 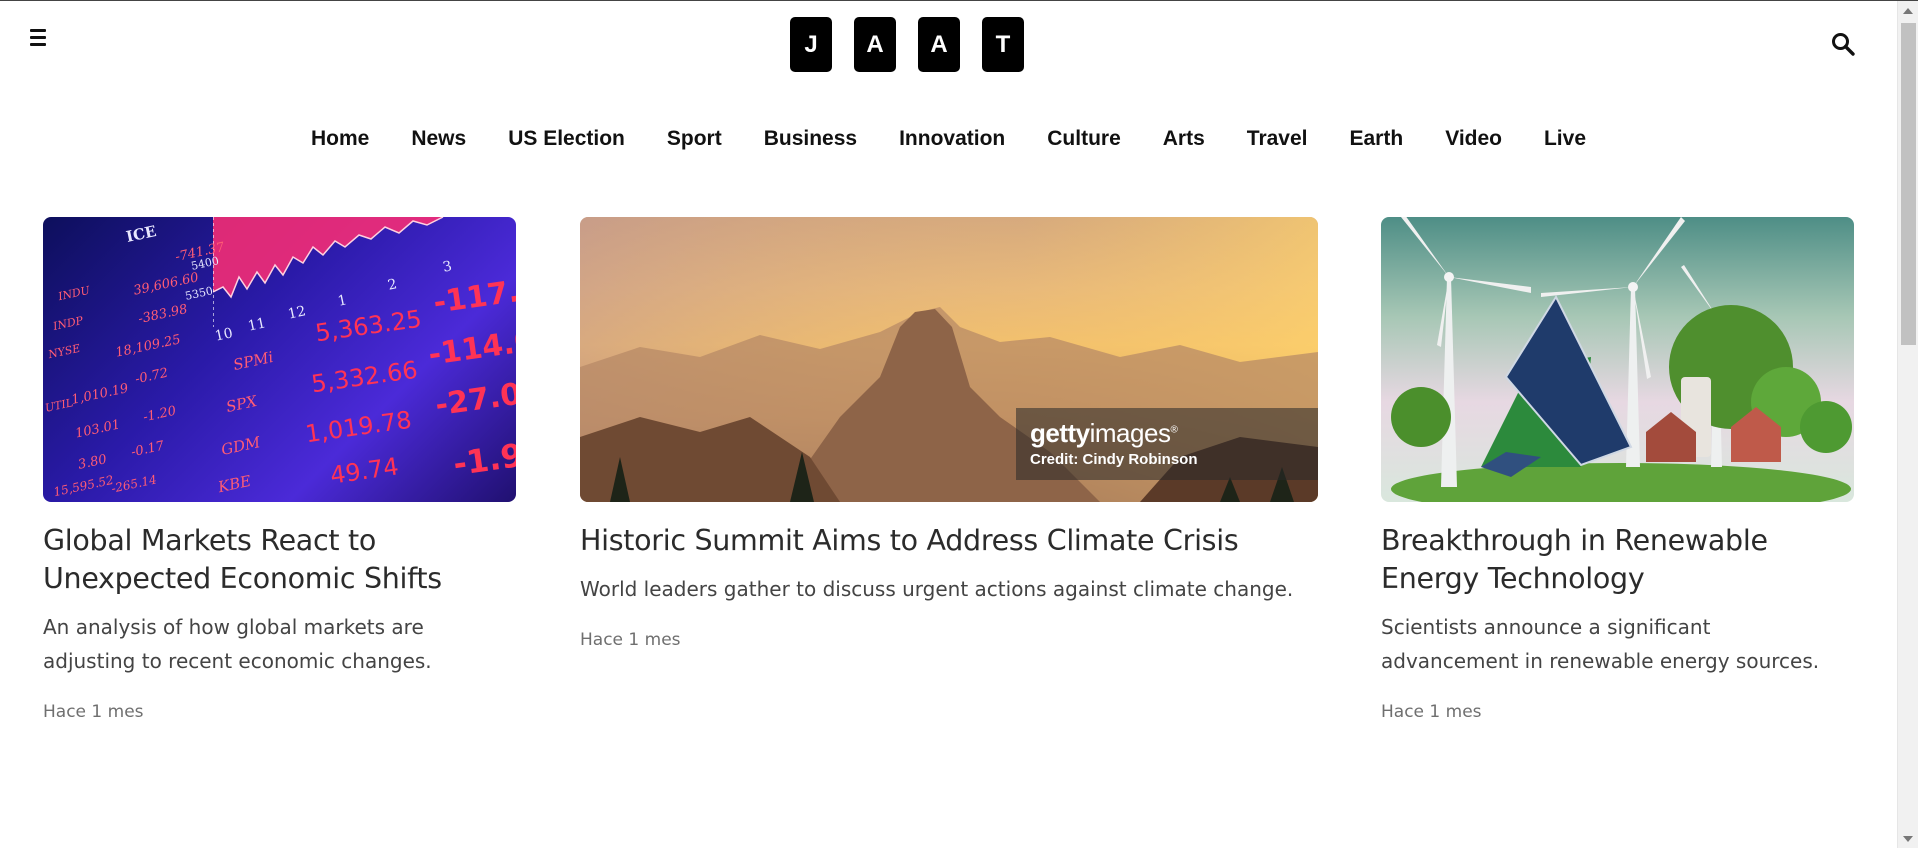 I want to click on nav-item-news: News, so click(x=438, y=139).